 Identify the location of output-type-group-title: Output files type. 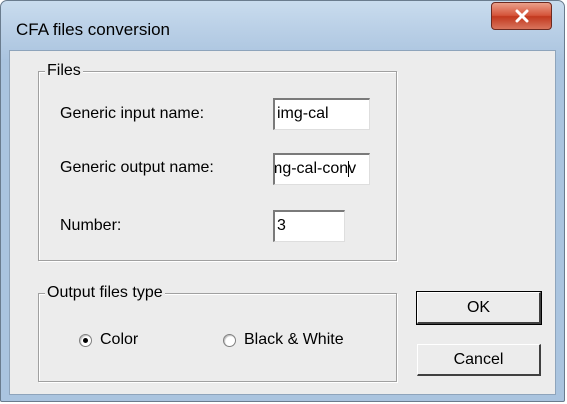
(105, 293).